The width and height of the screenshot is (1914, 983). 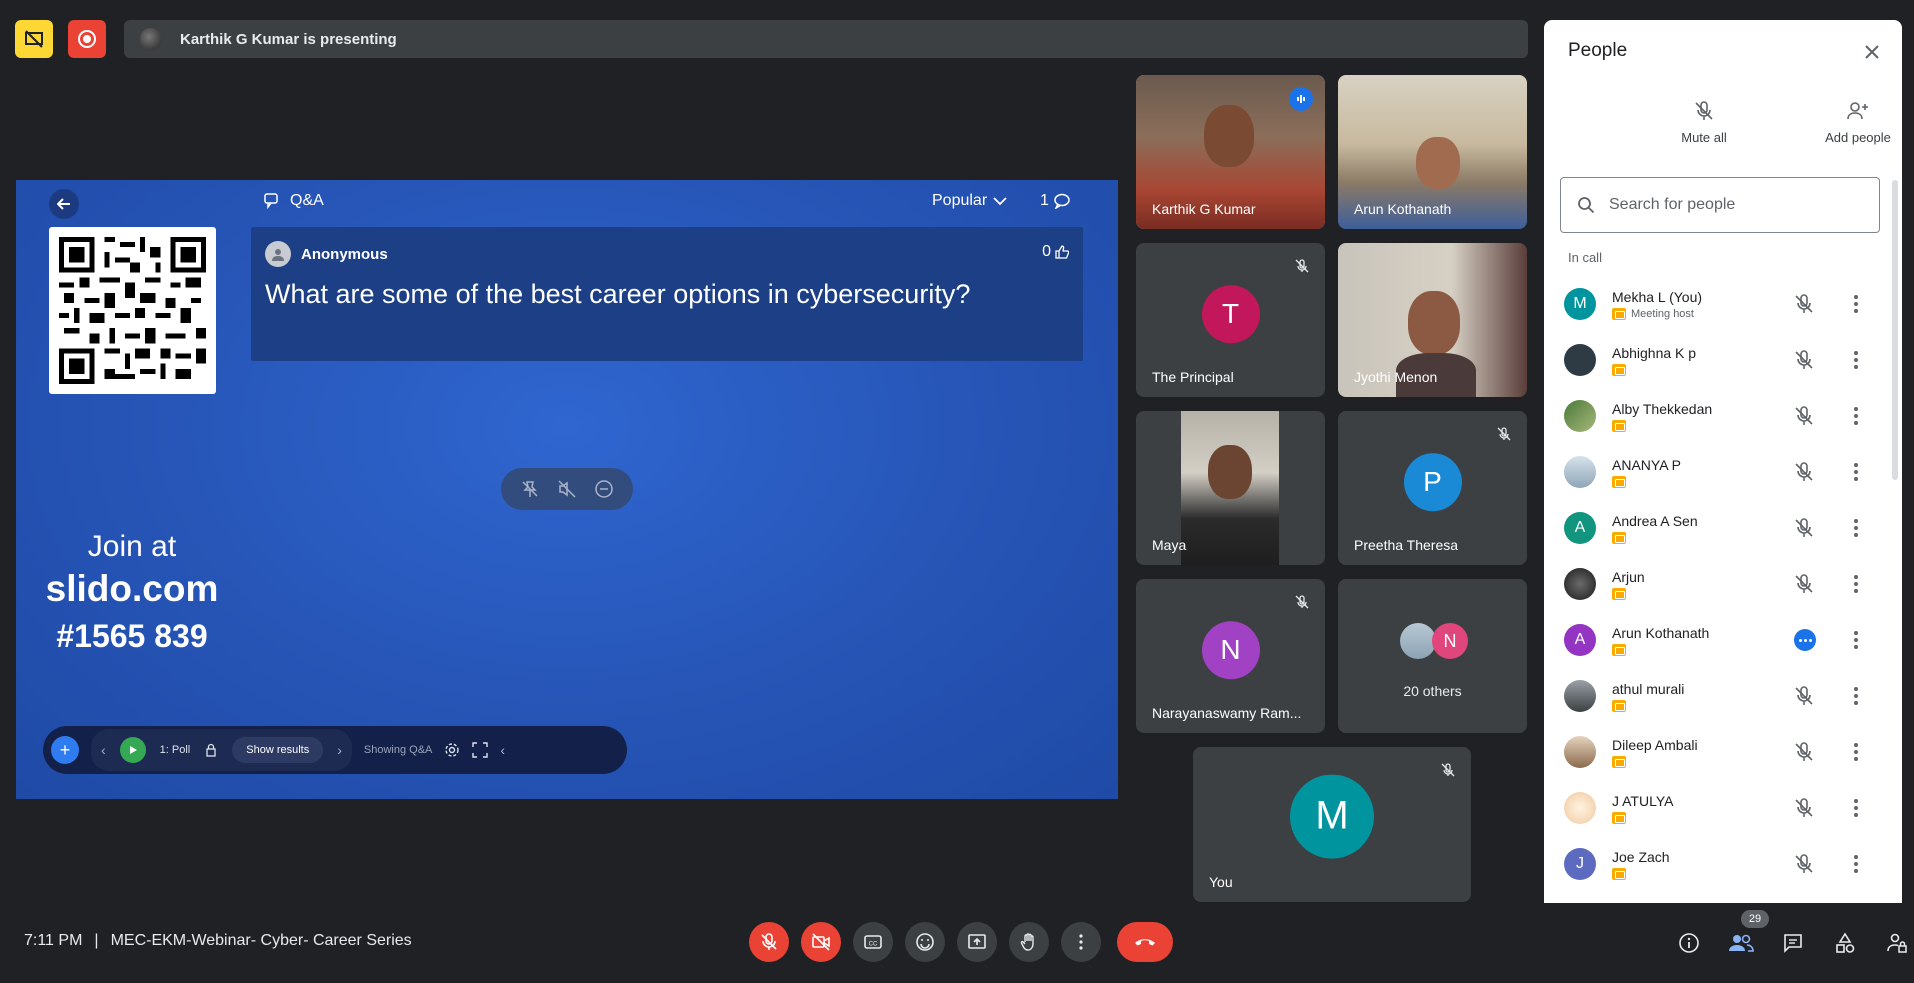 What do you see at coordinates (1000, 201) in the screenshot?
I see `chevron-down-icon` at bounding box center [1000, 201].